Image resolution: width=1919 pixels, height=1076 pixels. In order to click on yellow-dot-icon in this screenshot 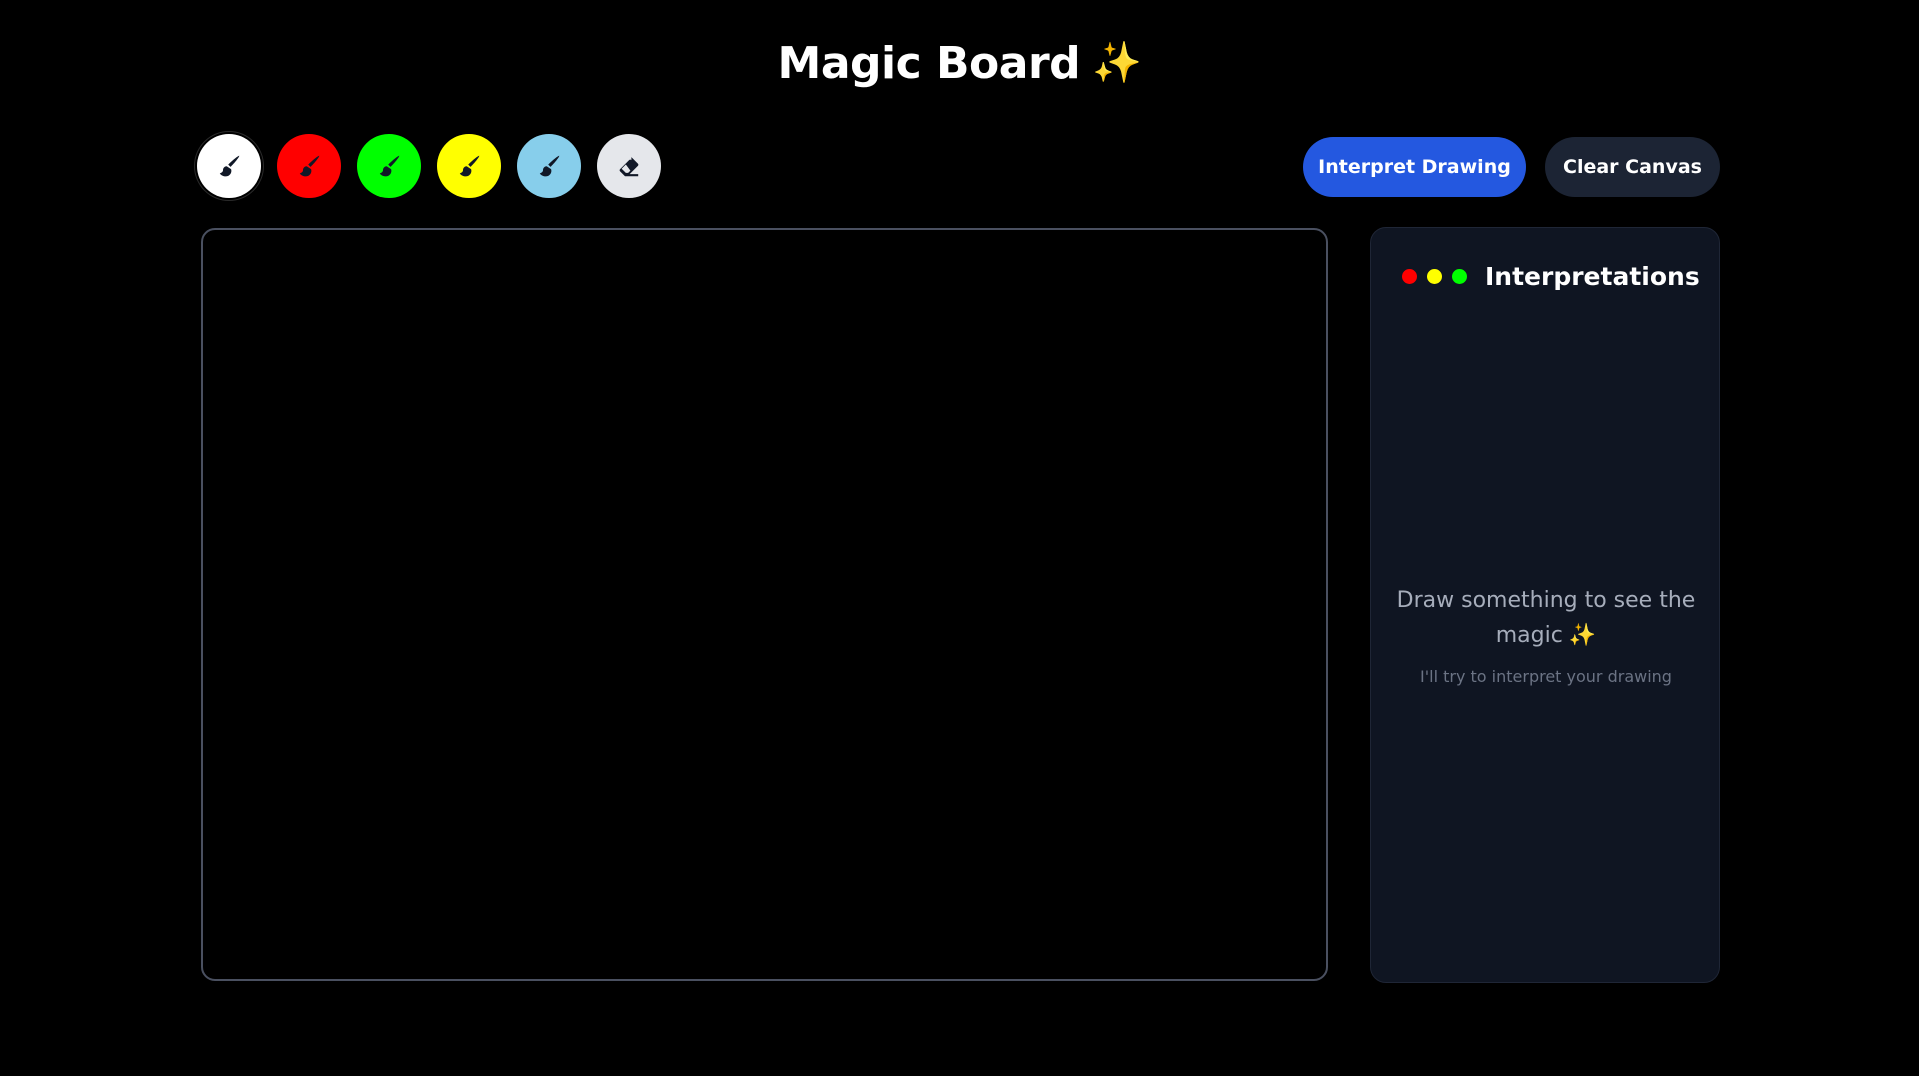, I will do `click(1434, 276)`.